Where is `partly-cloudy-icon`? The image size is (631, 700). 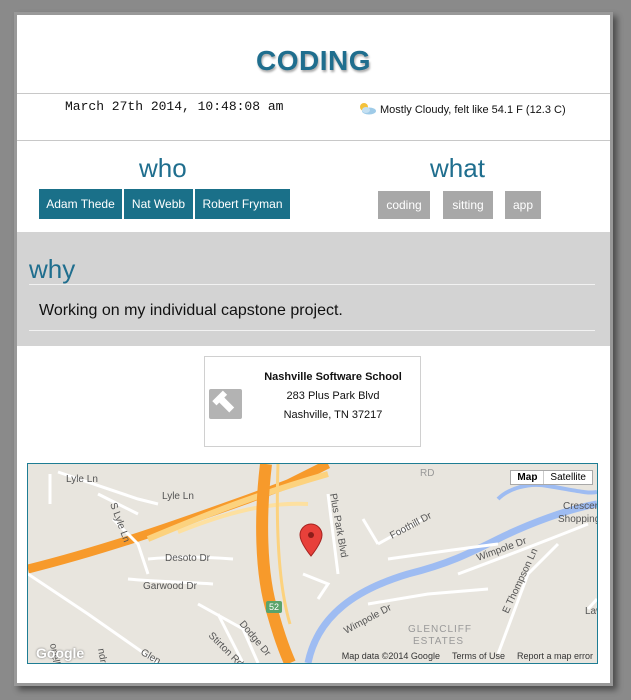 partly-cloudy-icon is located at coordinates (367, 109).